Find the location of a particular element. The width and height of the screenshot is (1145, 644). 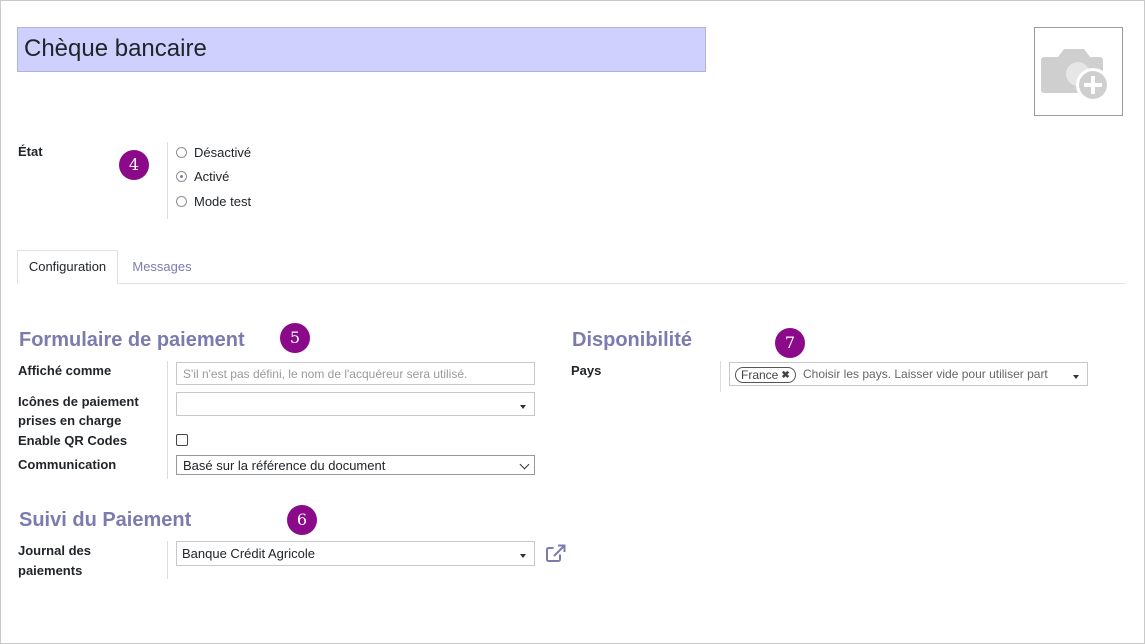

callout-badge-4: 4 is located at coordinates (134, 165).